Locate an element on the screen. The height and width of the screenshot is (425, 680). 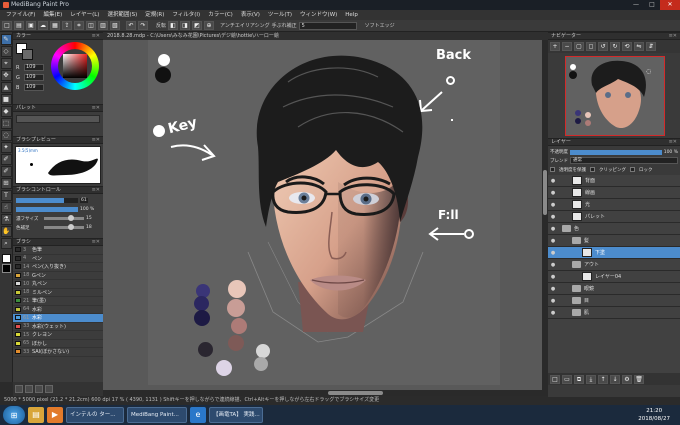
menu-filter: フィルタ(I) is located at coordinates (186, 15).